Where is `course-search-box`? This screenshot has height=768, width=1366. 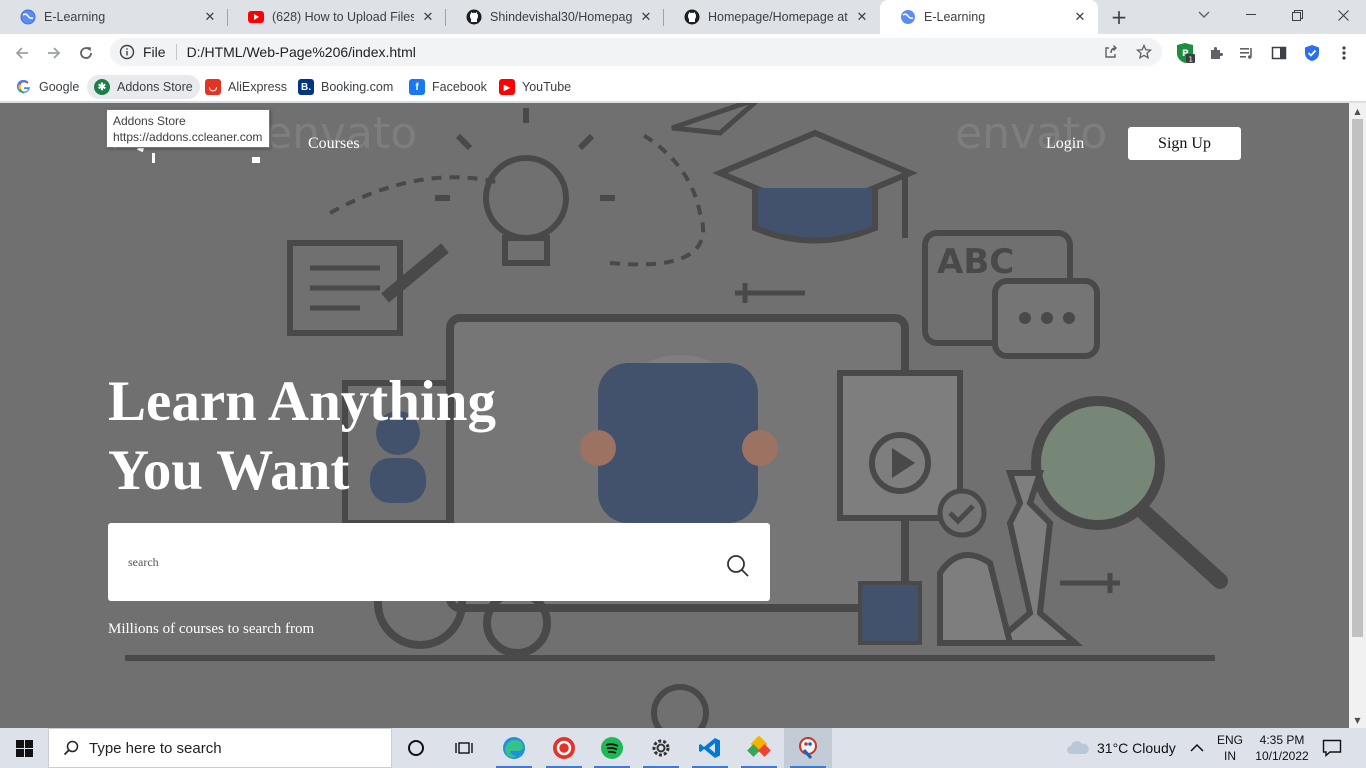
course-search-box is located at coordinates (439, 562).